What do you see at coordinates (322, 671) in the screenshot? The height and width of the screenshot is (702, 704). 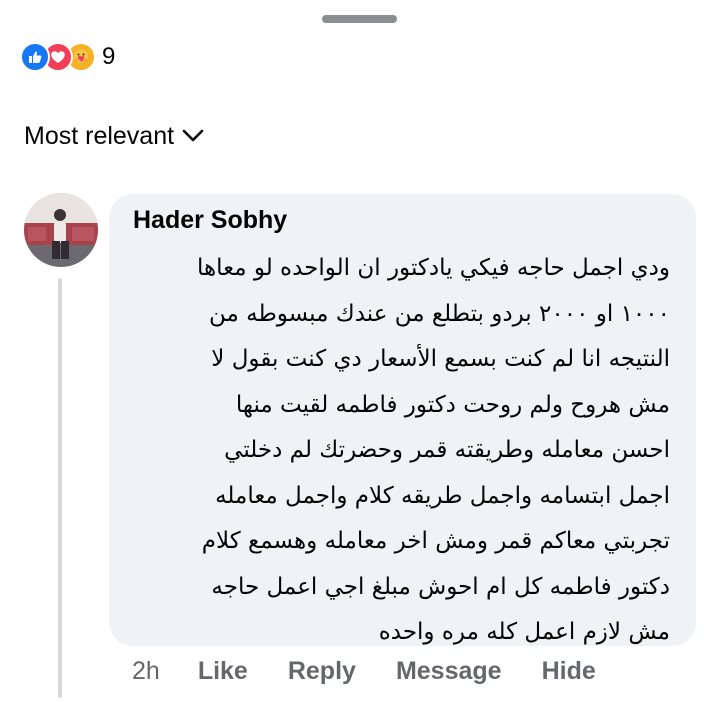 I see `reply-button: Reply` at bounding box center [322, 671].